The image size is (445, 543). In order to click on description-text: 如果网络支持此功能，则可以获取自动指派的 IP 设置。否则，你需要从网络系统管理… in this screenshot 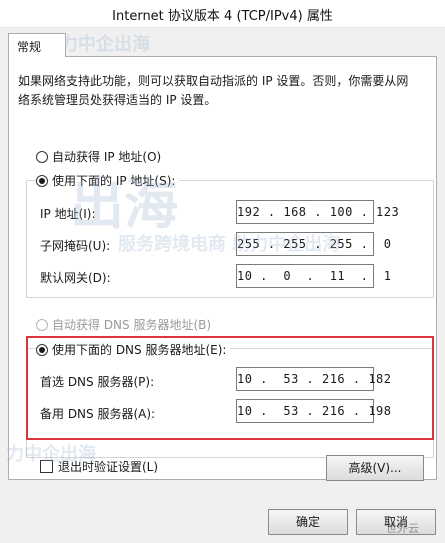, I will do `click(213, 90)`.